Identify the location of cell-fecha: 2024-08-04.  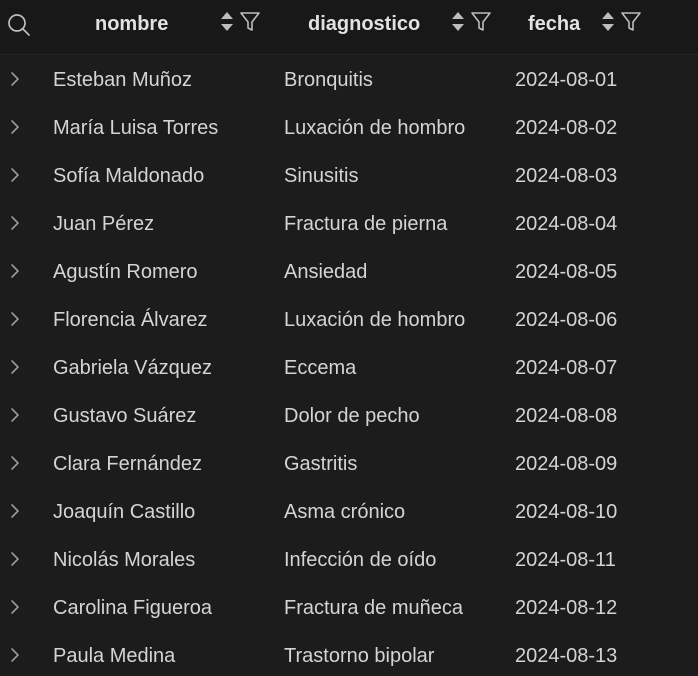
(566, 224).